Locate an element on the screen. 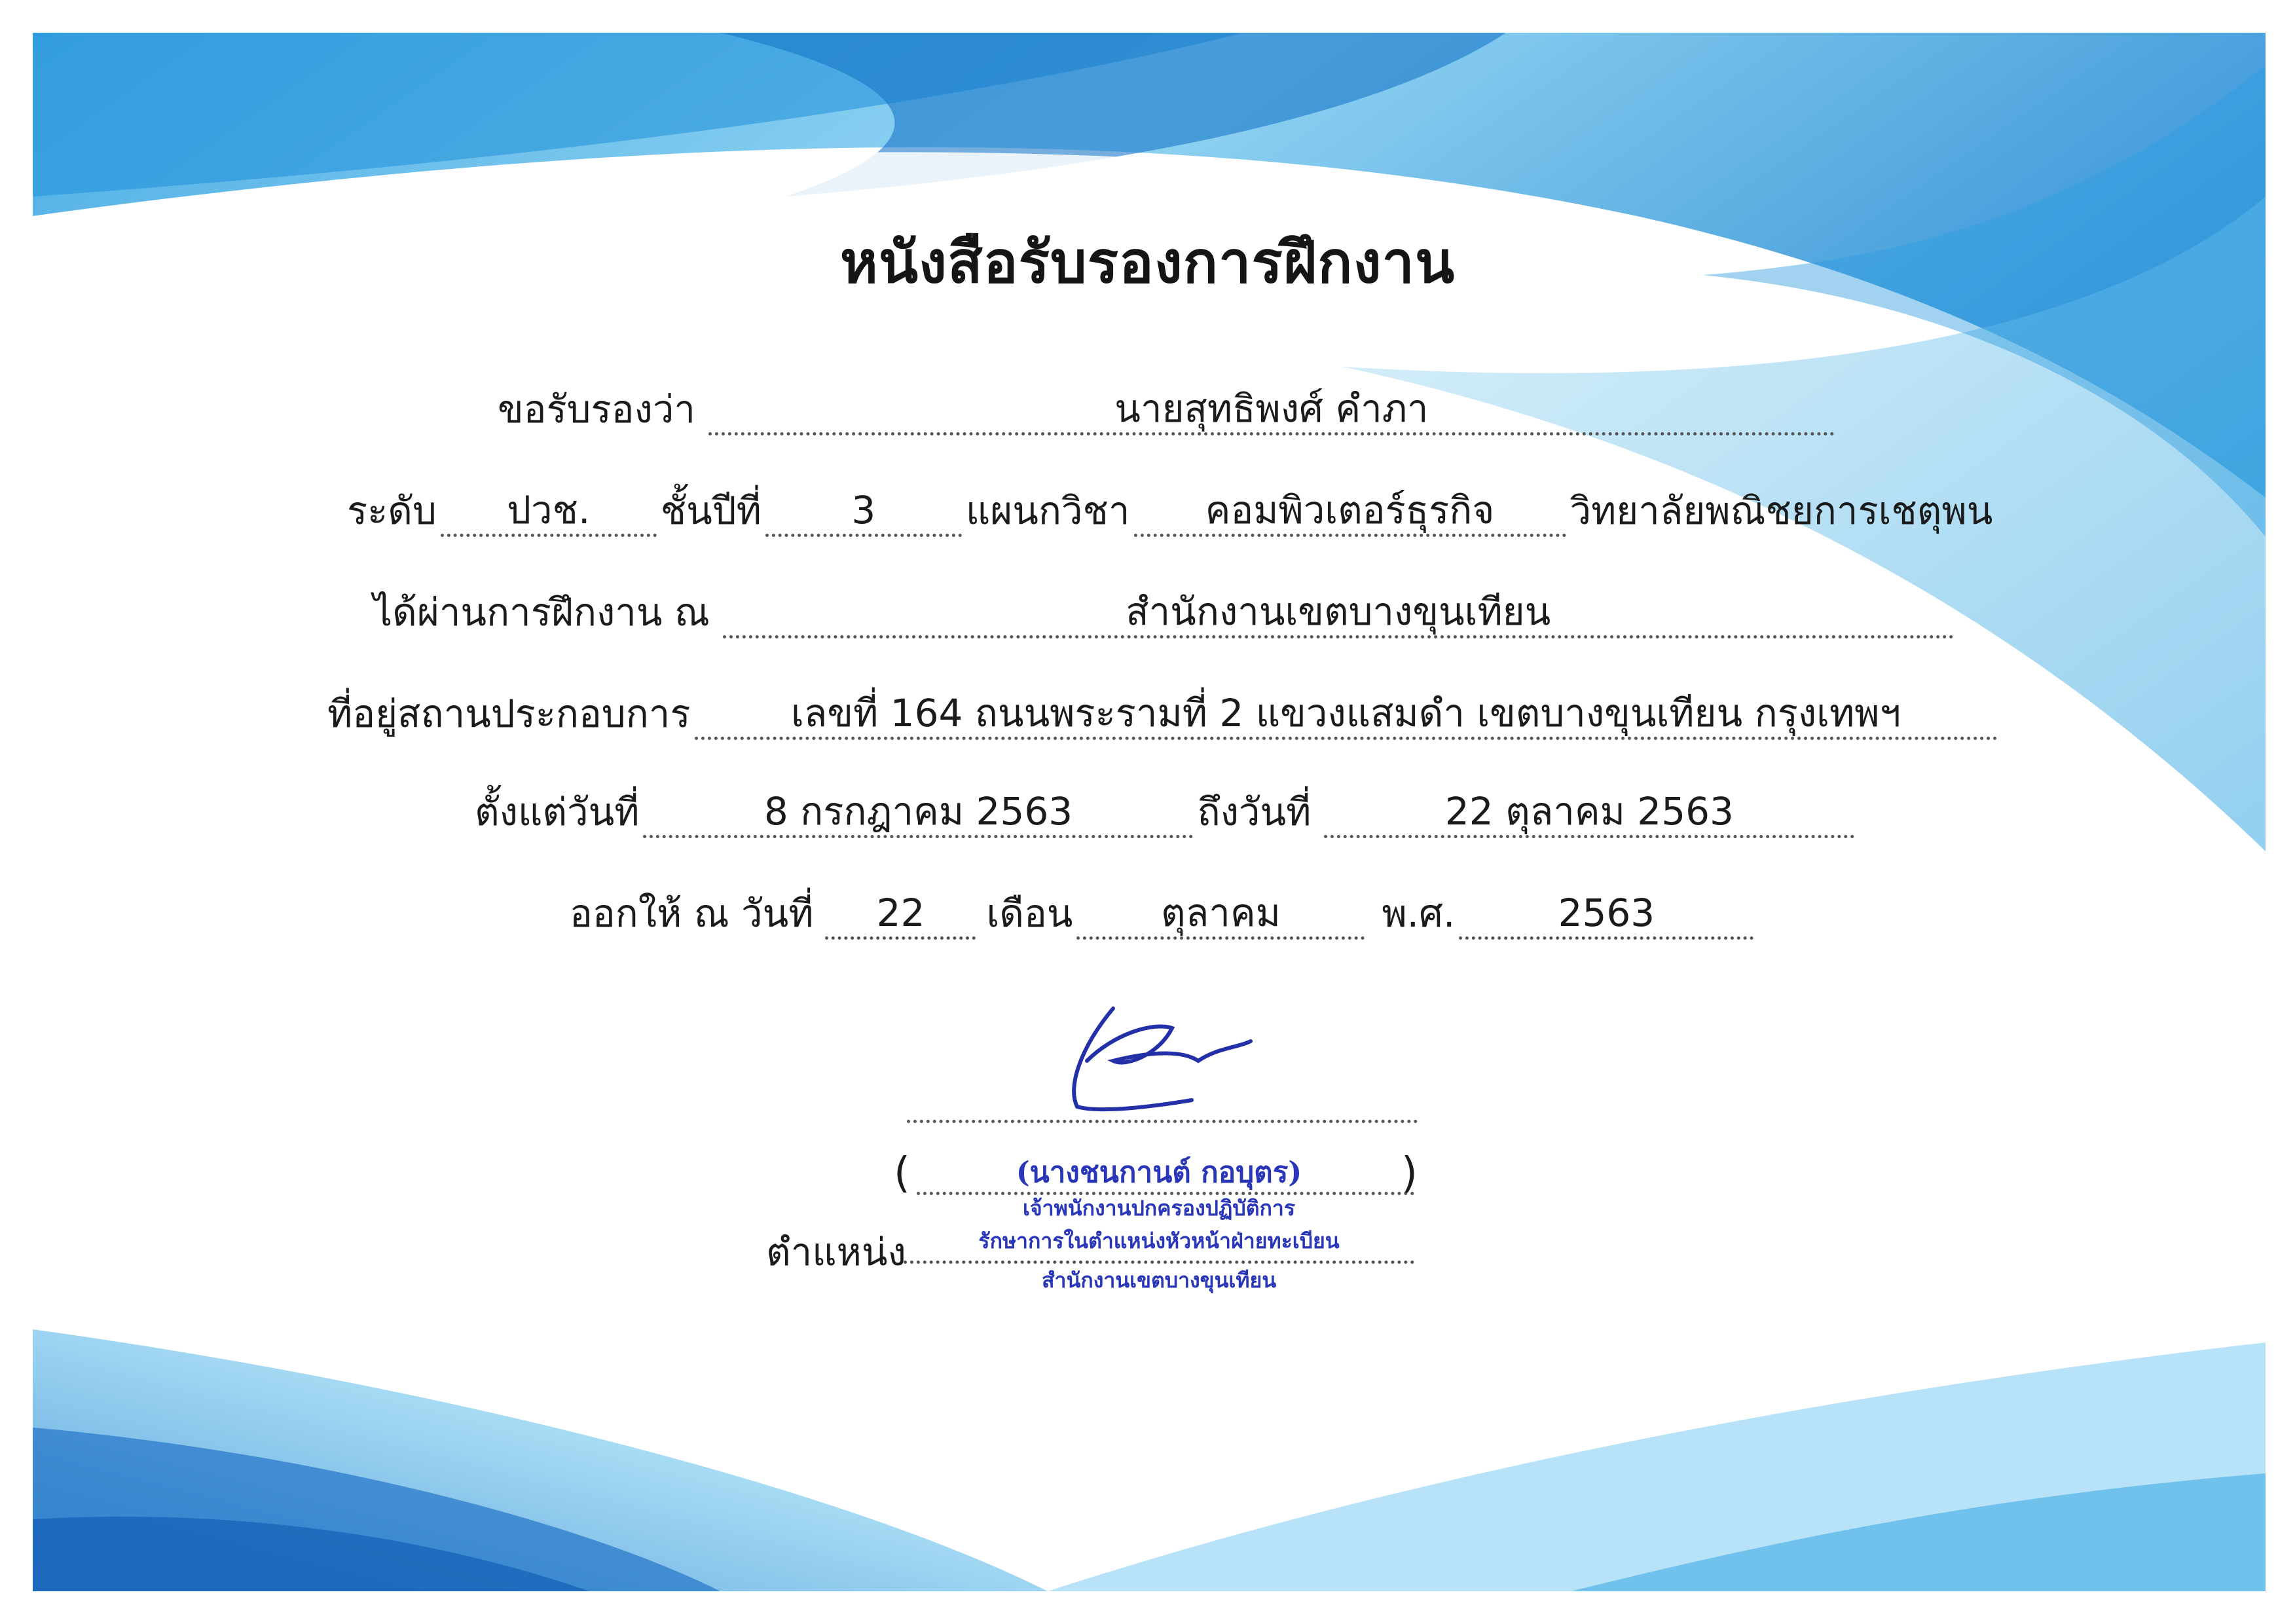 Image resolution: width=2295 pixels, height=1624 pixels. certify-row: ขอรับรองว่า นายสุทธิพงศ์ คำภา is located at coordinates (1168, 407).